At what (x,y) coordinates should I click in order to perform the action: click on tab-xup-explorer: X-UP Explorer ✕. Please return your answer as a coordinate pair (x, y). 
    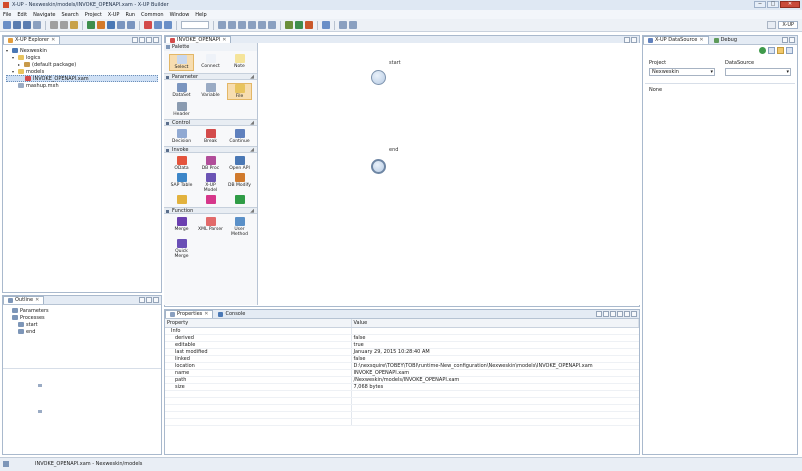
    Looking at the image, I should click on (32, 40).